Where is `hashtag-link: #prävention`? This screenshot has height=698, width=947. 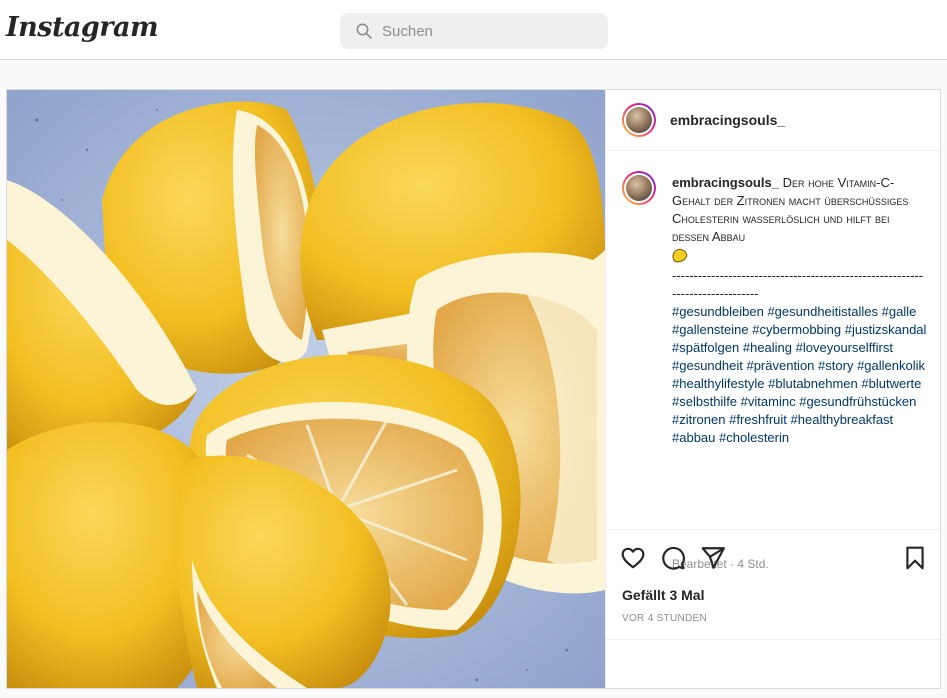
hashtag-link: #prävention is located at coordinates (780, 365).